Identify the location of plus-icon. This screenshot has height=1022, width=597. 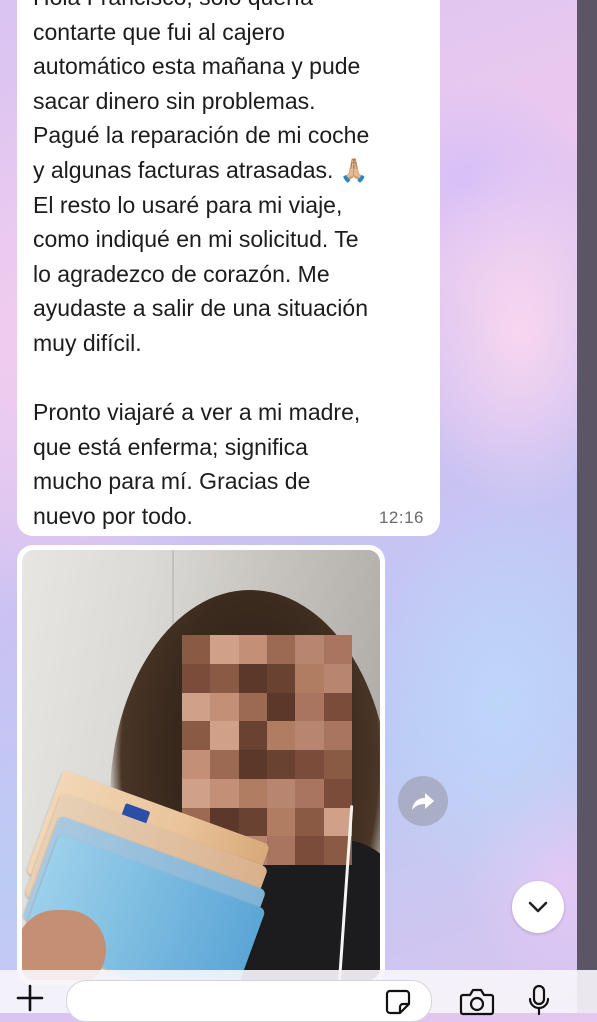
(30, 998).